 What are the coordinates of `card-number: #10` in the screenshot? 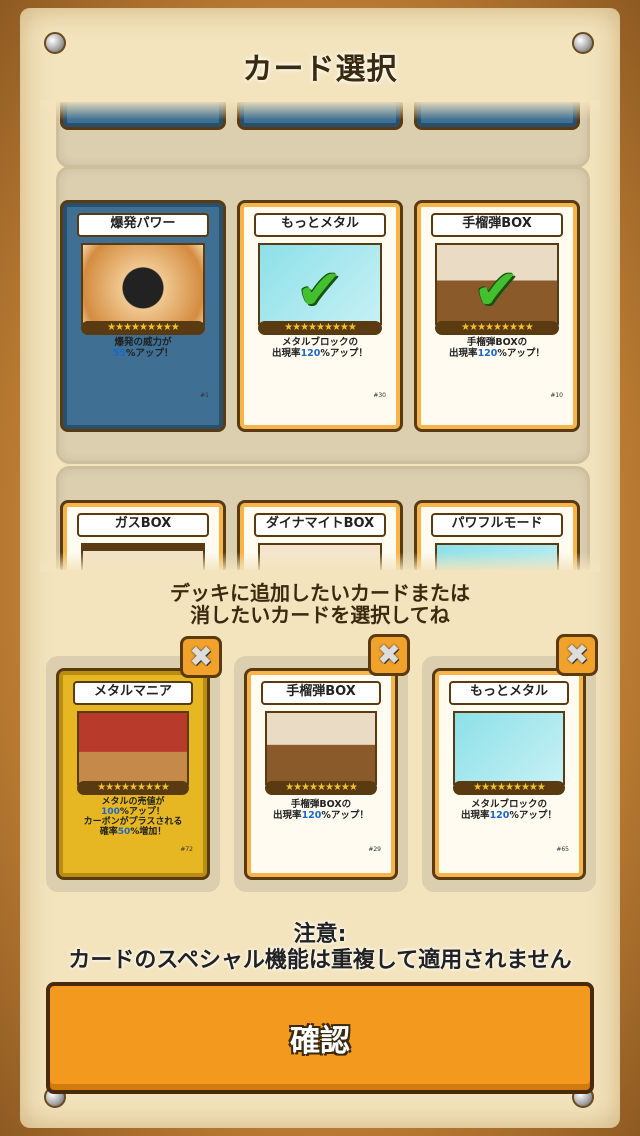 It's located at (556, 395).